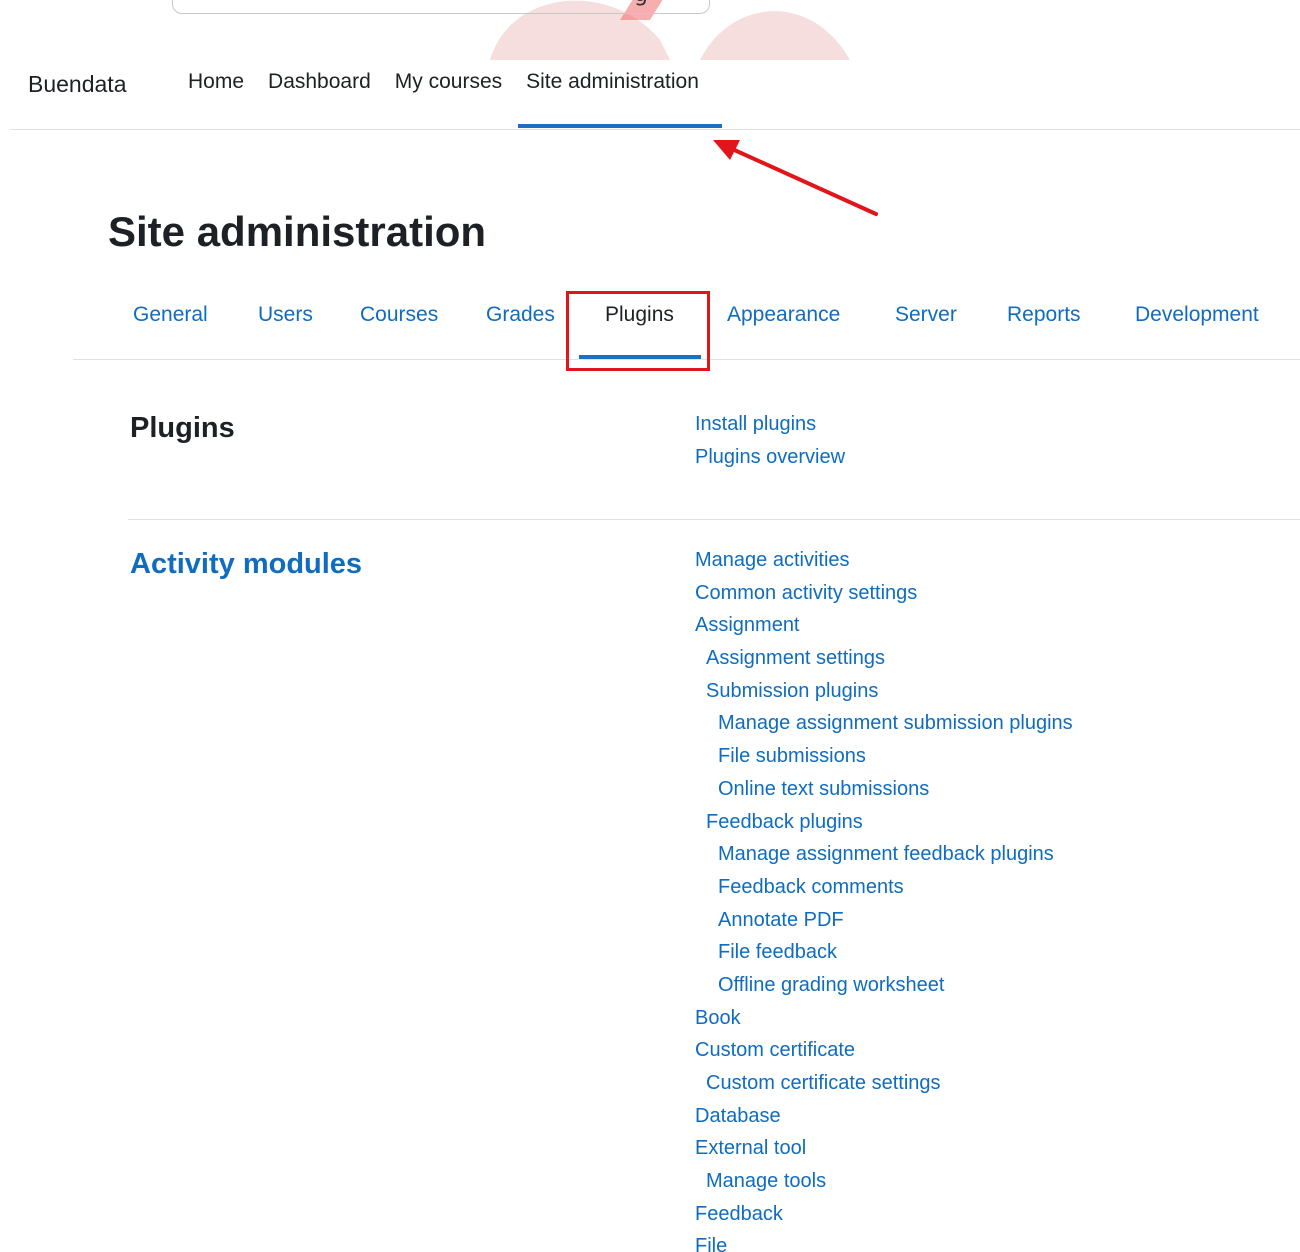  What do you see at coordinates (884, 1214) in the screenshot?
I see `admin-link: Feedback` at bounding box center [884, 1214].